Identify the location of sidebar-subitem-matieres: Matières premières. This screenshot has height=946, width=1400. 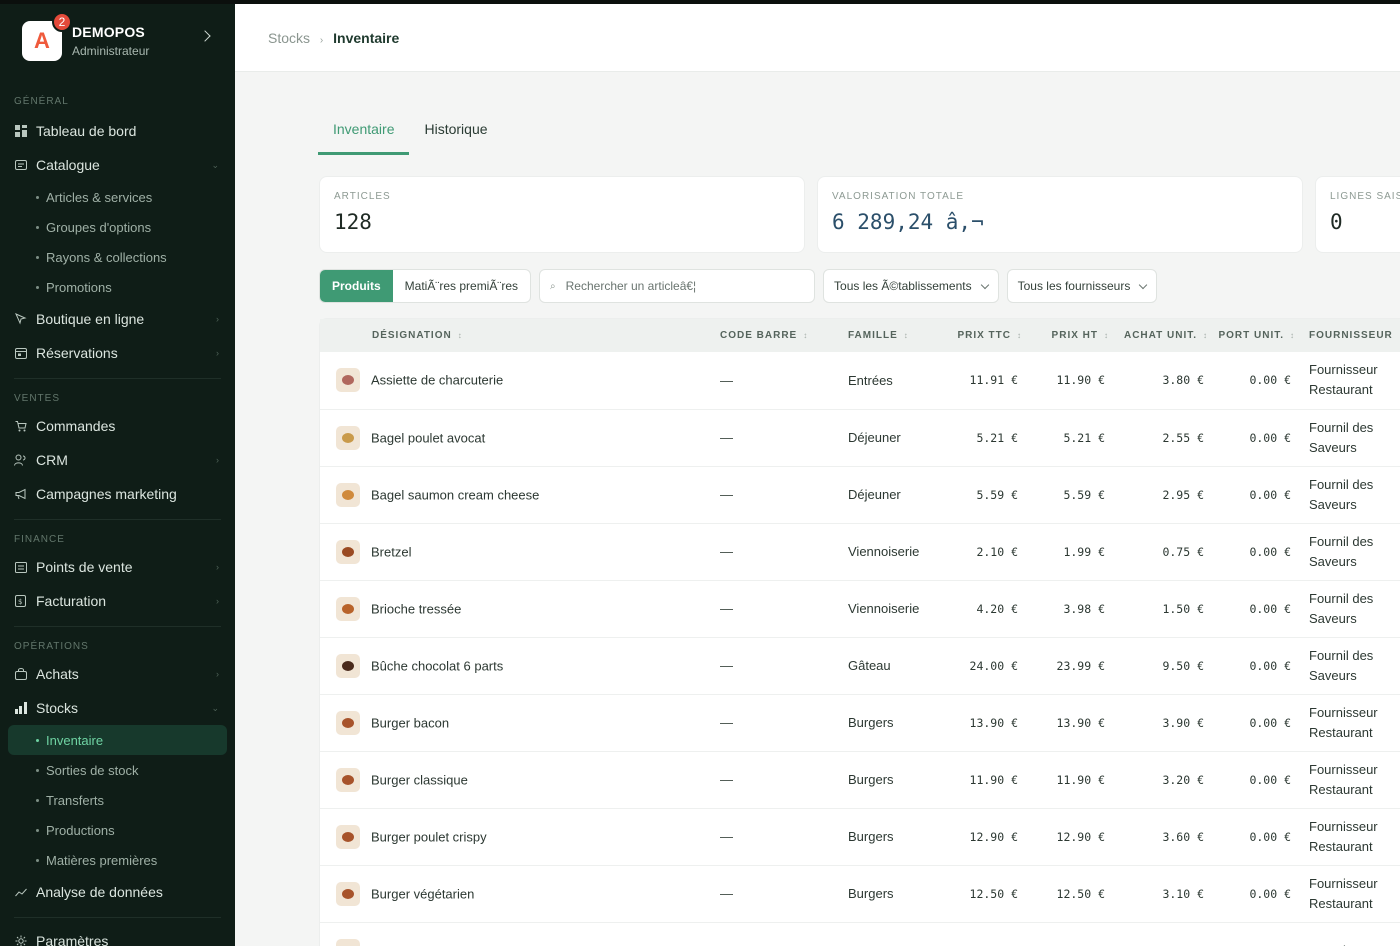
(117, 860).